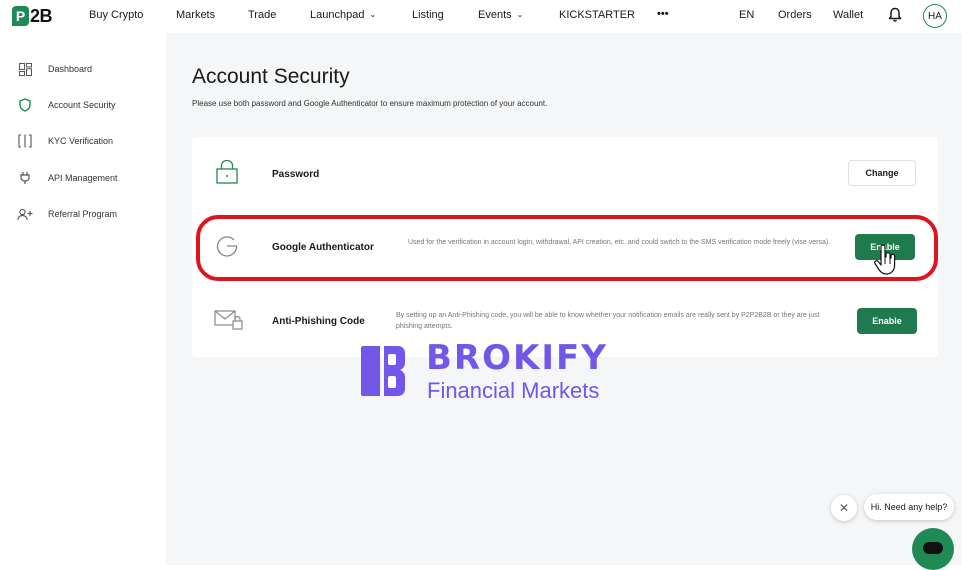 The width and height of the screenshot is (962, 570). I want to click on shield-icon, so click(25, 105).